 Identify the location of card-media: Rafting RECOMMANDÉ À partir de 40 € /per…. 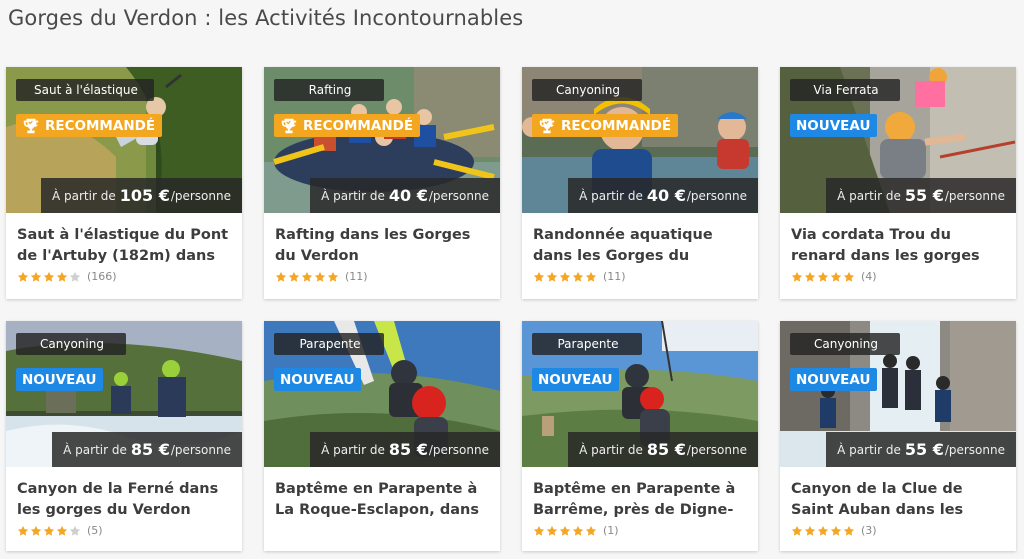
(382, 140).